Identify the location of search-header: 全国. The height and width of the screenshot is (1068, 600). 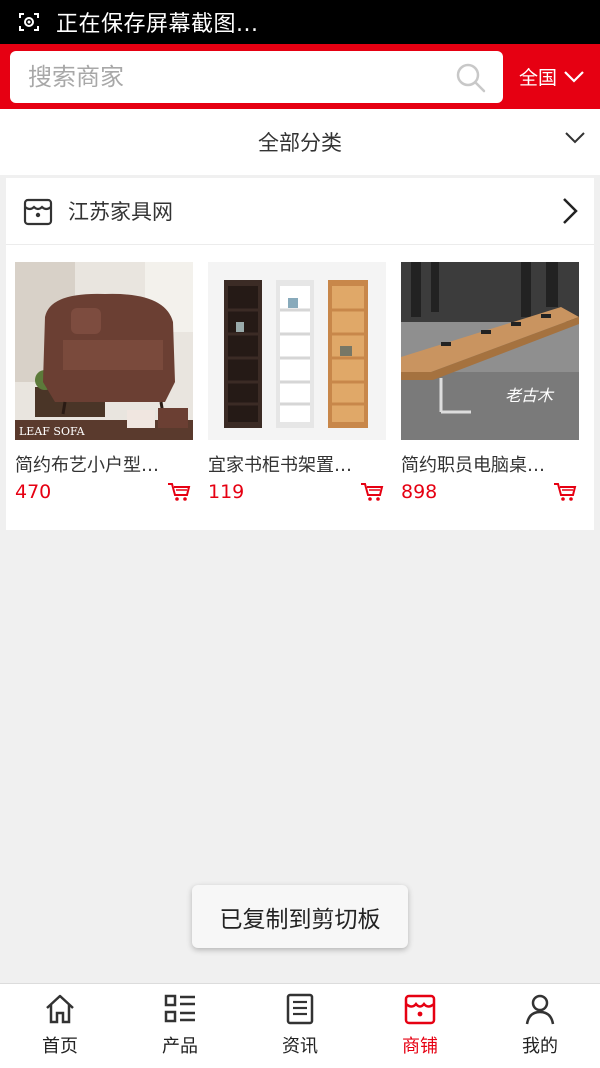
(300, 76).